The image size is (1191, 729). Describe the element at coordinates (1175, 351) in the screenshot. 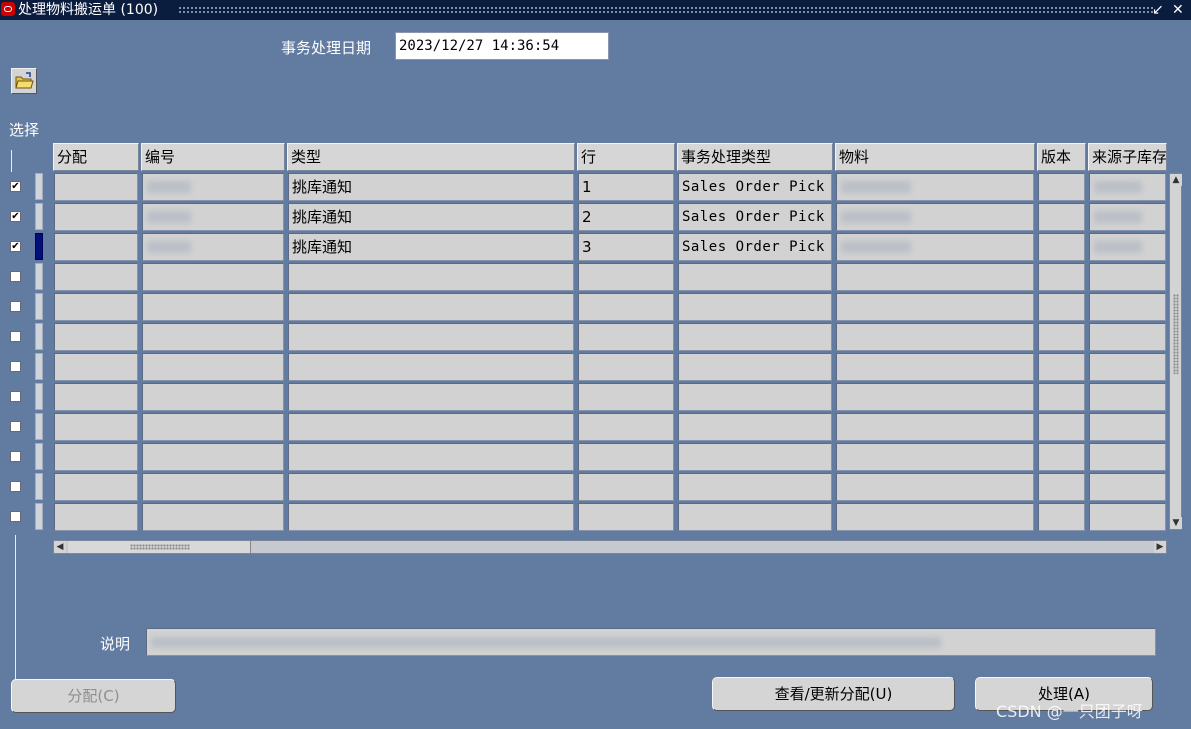

I see `vertical-scrollbar: ▲ ▼` at that location.